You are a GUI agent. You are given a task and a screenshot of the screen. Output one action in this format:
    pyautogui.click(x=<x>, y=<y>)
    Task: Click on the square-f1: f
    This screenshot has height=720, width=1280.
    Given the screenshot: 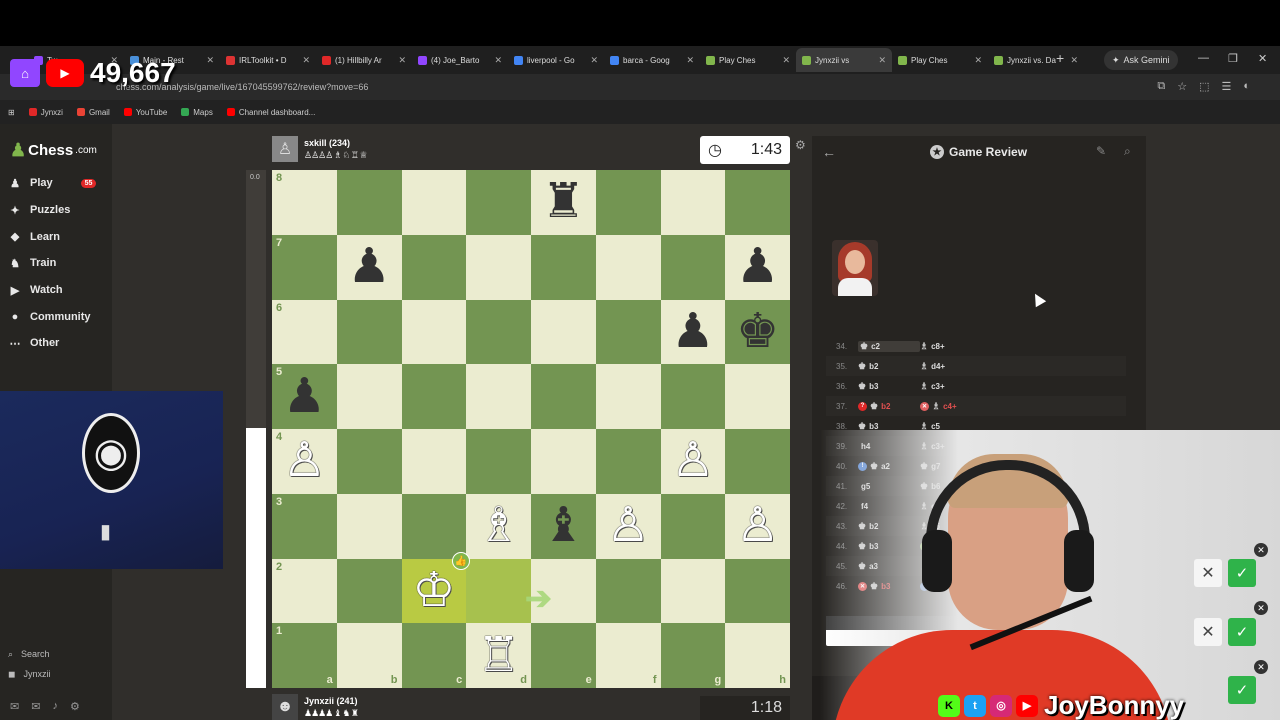 What is the action you would take?
    pyautogui.click(x=628, y=655)
    